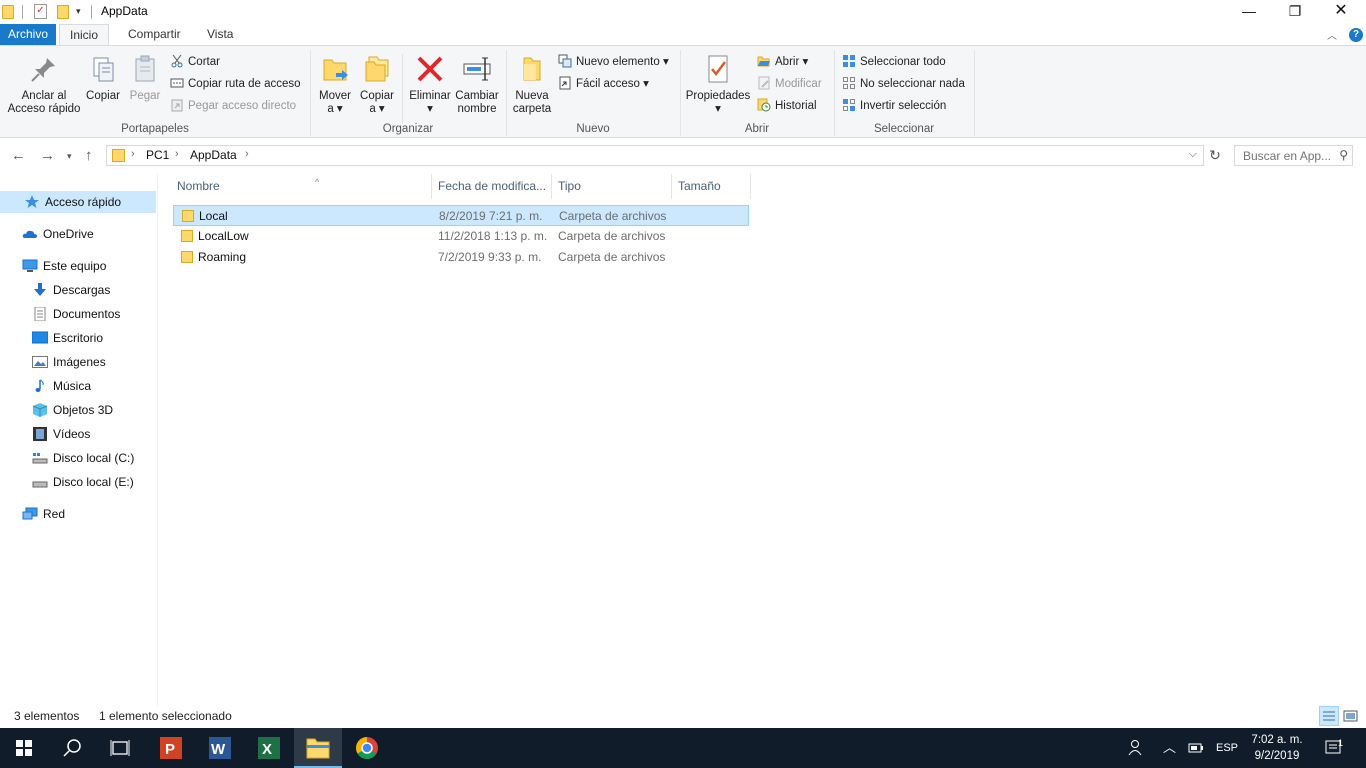  Describe the element at coordinates (18, 155) in the screenshot. I see `back-arrow-icon: ←` at that location.